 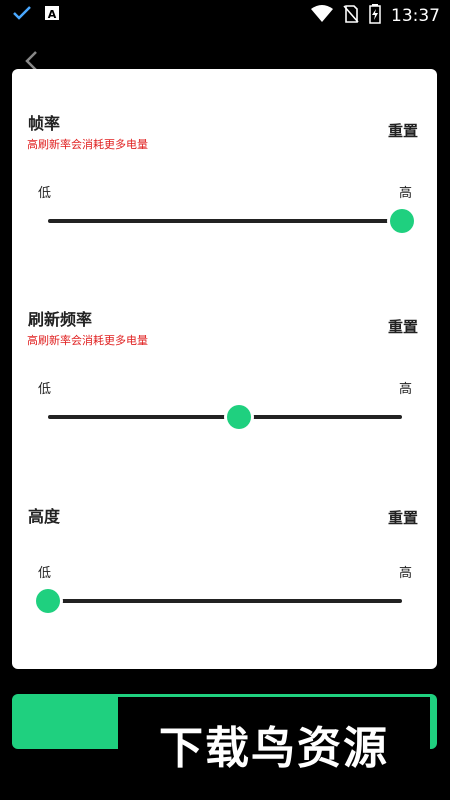 What do you see at coordinates (225, 15) in the screenshot?
I see `status-bar: A 13:37` at bounding box center [225, 15].